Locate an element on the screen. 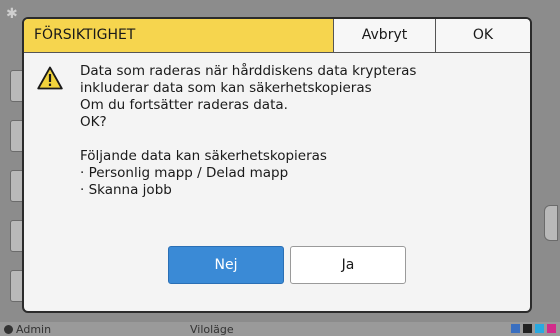 The image size is (560, 336). message-line: OK? is located at coordinates (93, 122).